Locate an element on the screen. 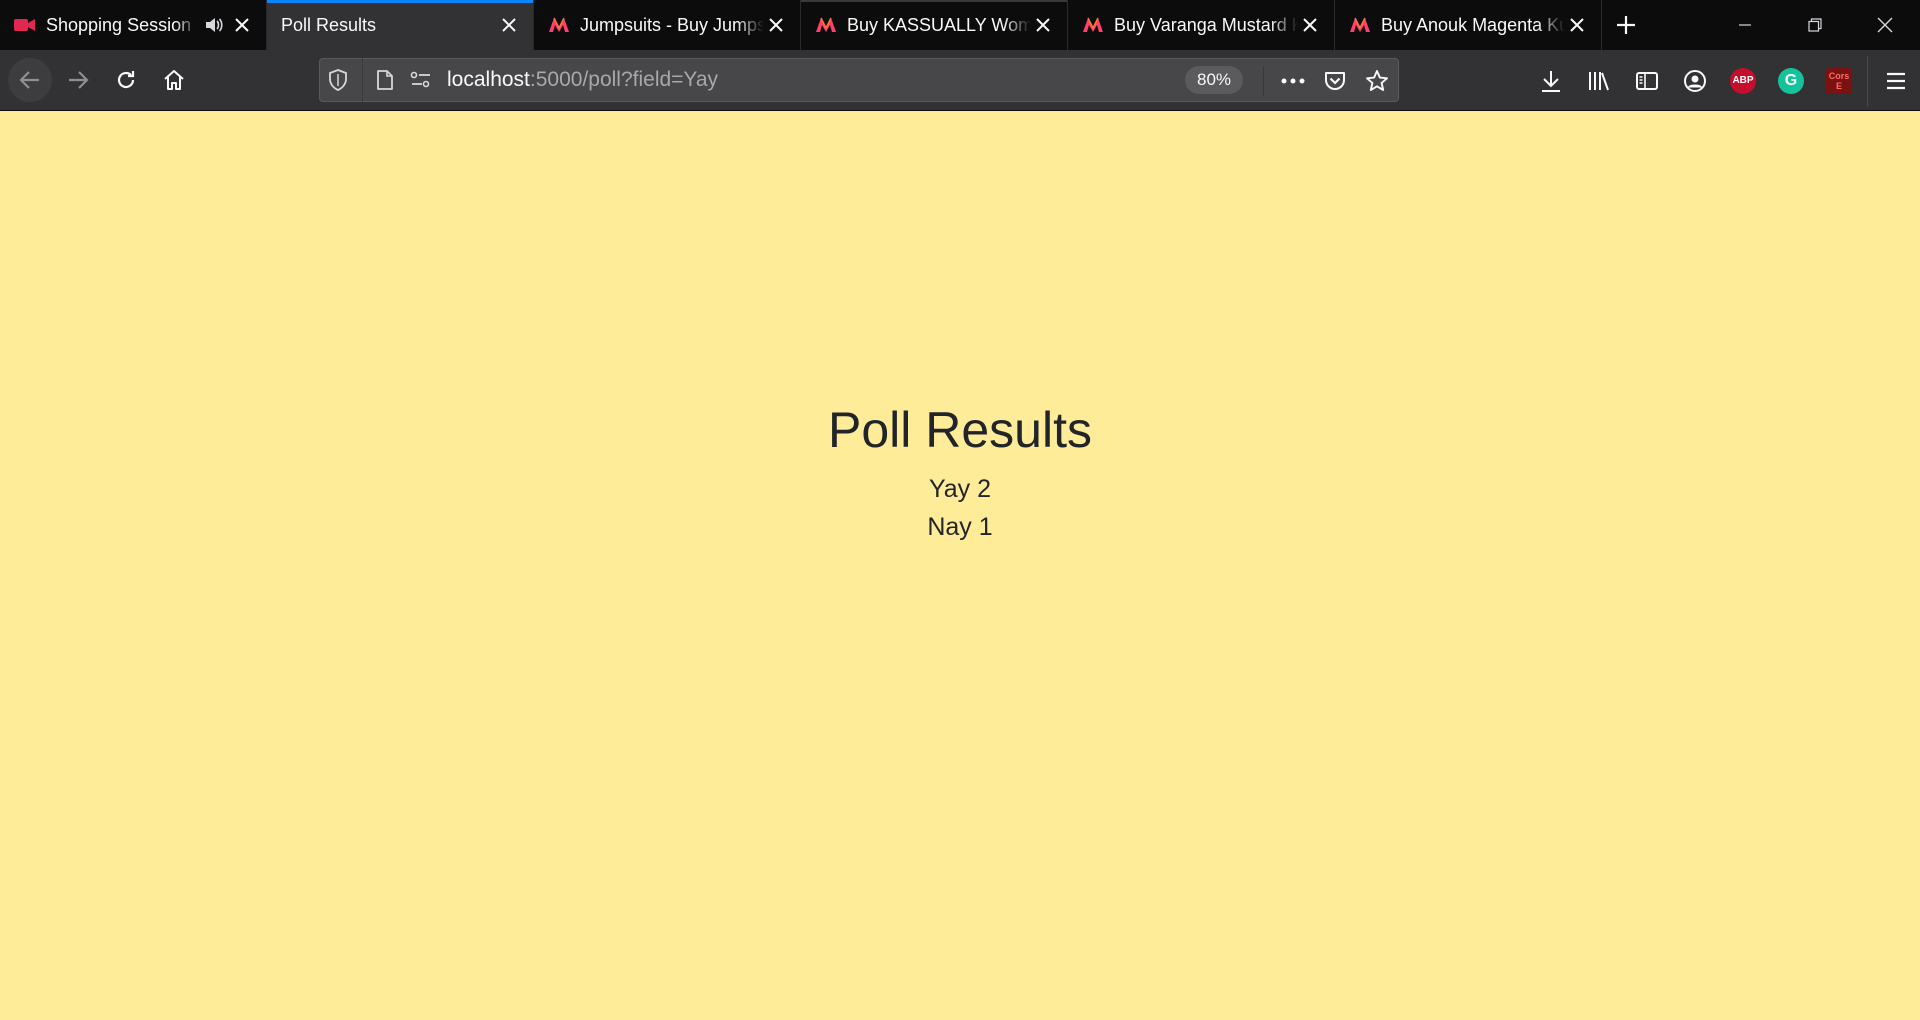 Image resolution: width=1920 pixels, height=1020 pixels. video-camera-icon is located at coordinates (25, 25).